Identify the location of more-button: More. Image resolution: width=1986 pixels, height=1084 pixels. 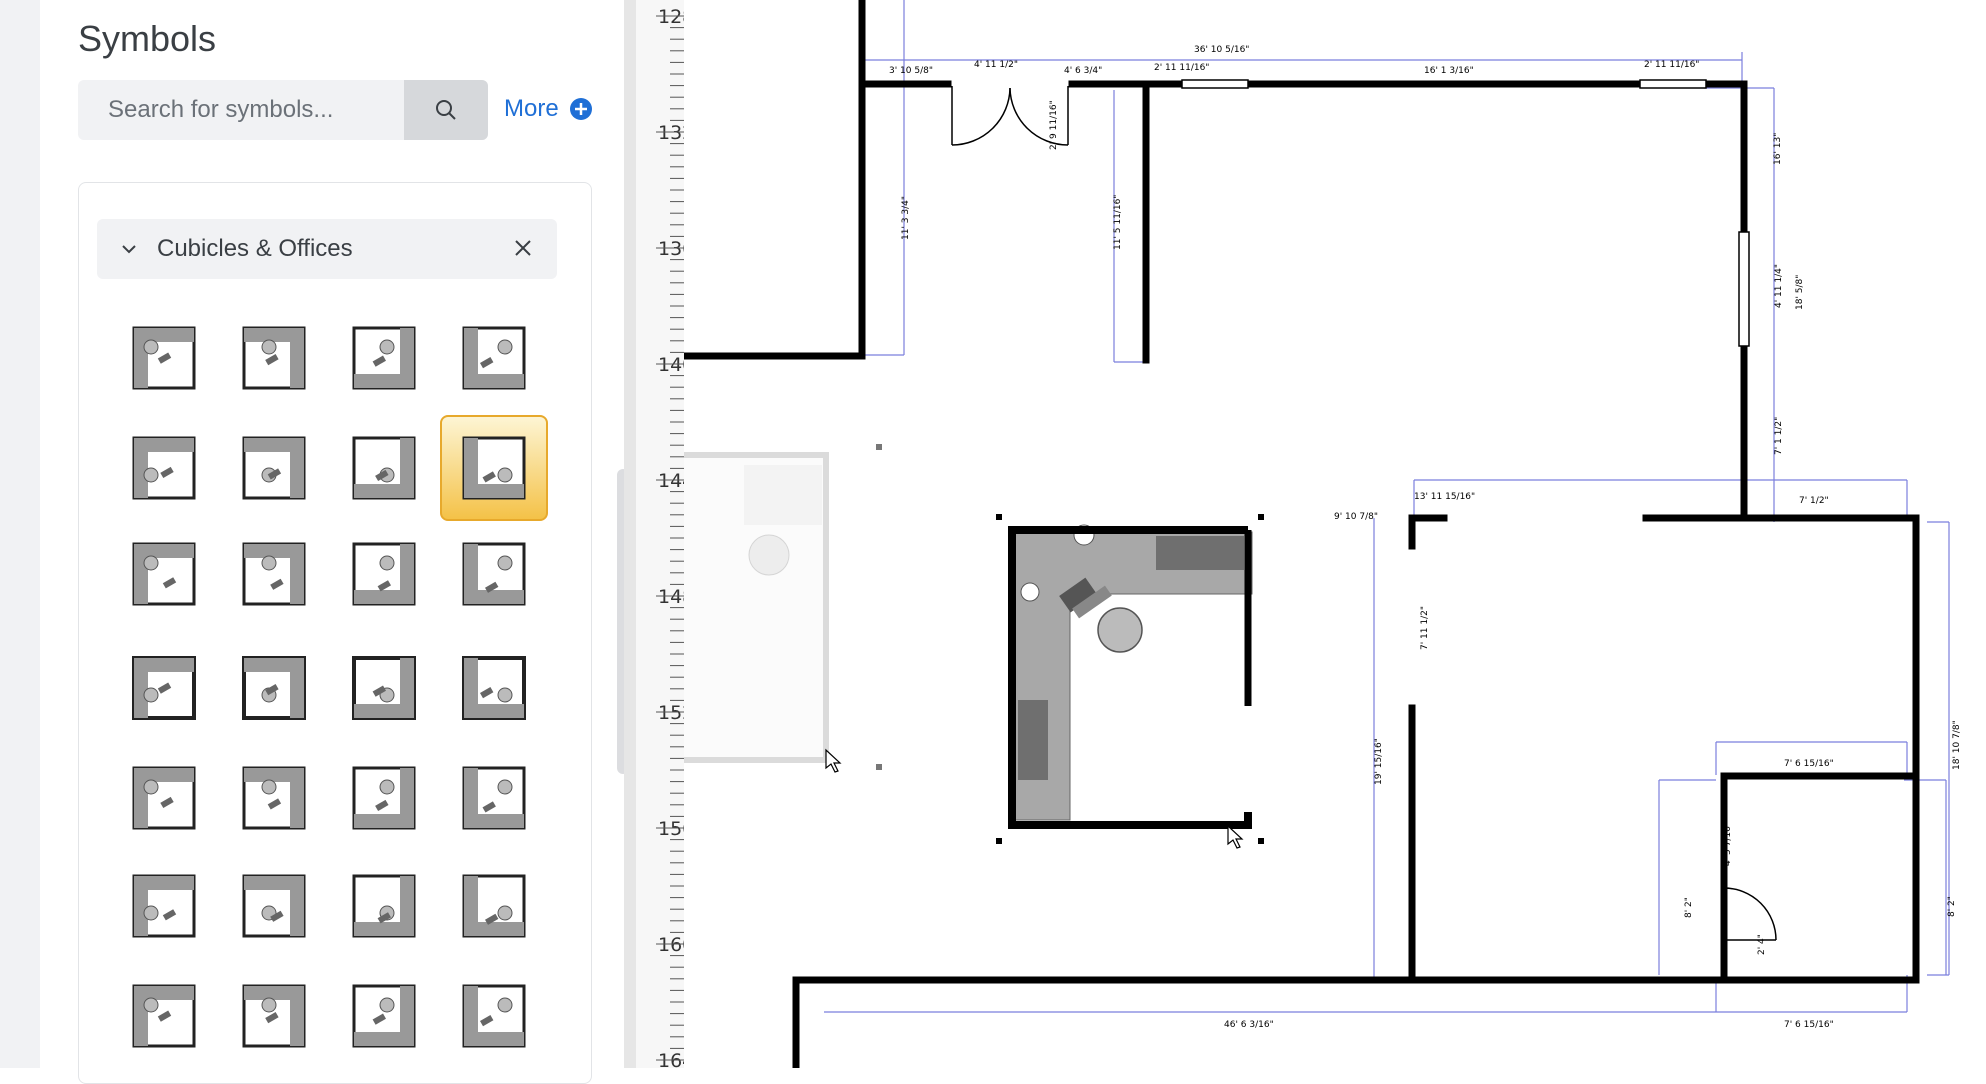
(548, 109).